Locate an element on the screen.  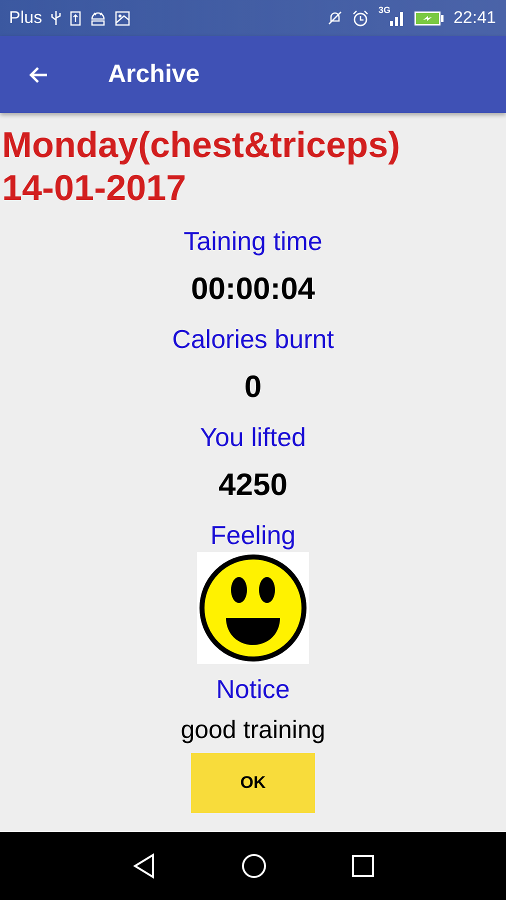
stat-value: 0 is located at coordinates (253, 387).